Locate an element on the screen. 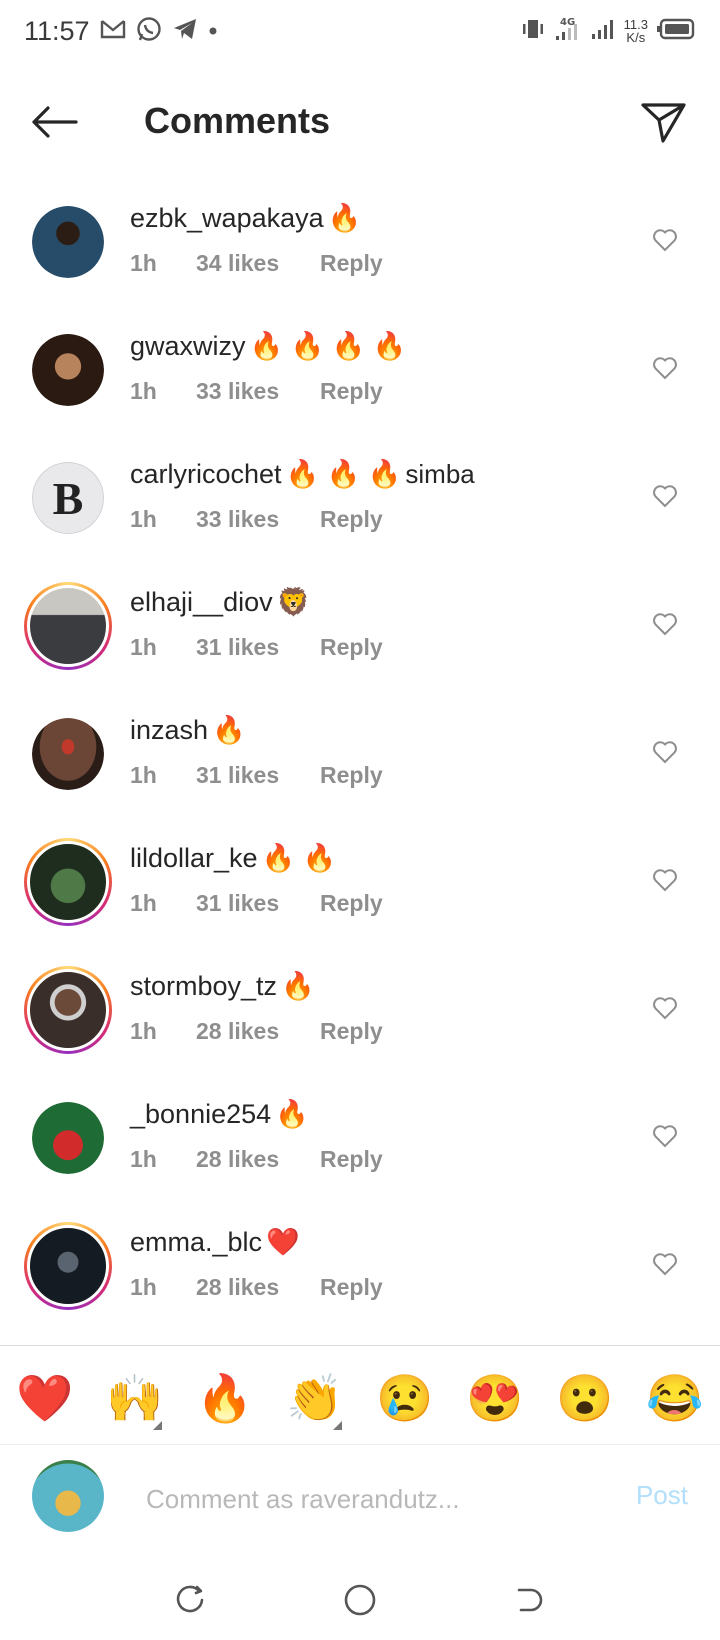  comment-emoji: 🦁 is located at coordinates (293, 602).